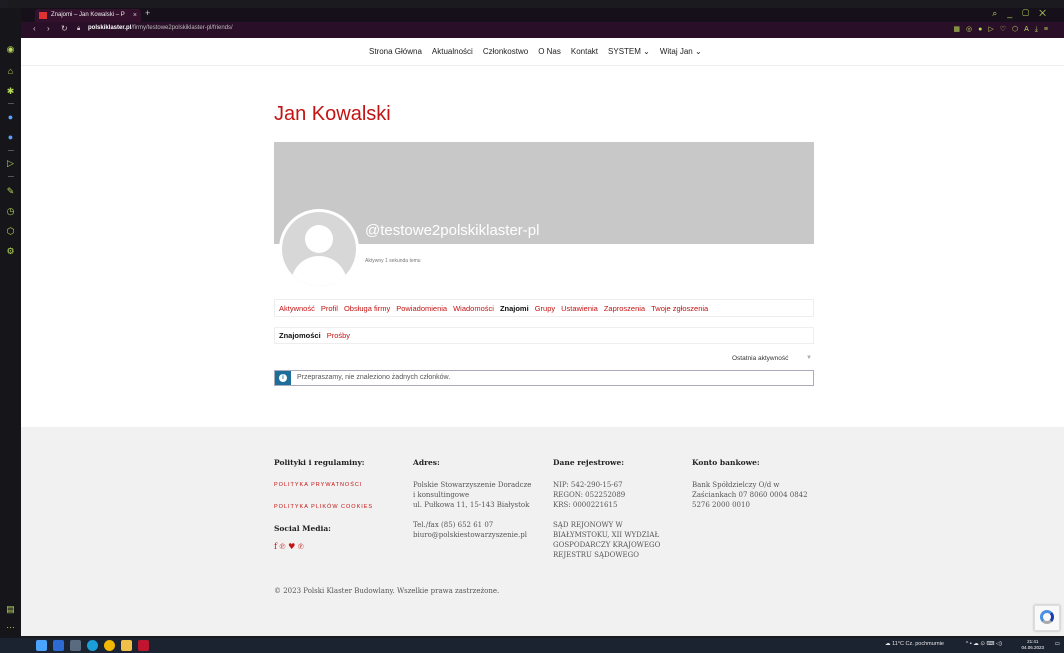  What do you see at coordinates (338, 335) in the screenshot?
I see `tab-requests: Prośby` at bounding box center [338, 335].